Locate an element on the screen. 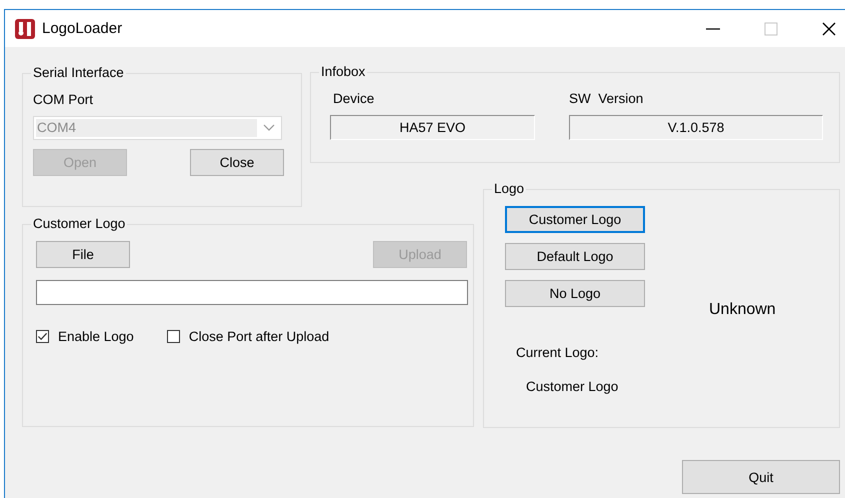  field-label: Device is located at coordinates (354, 99).